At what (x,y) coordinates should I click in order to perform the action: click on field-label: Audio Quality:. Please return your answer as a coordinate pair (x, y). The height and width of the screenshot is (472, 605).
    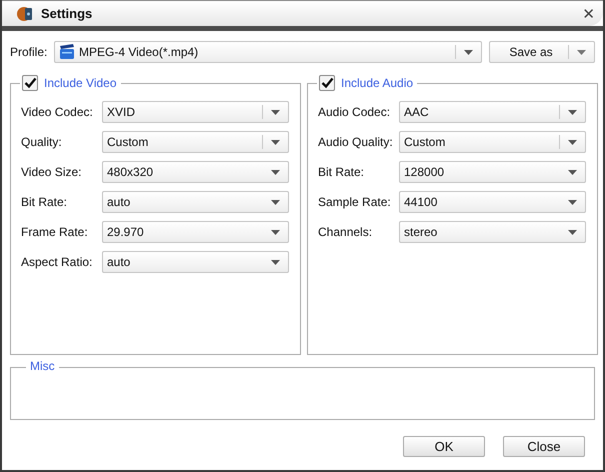
    Looking at the image, I should click on (356, 142).